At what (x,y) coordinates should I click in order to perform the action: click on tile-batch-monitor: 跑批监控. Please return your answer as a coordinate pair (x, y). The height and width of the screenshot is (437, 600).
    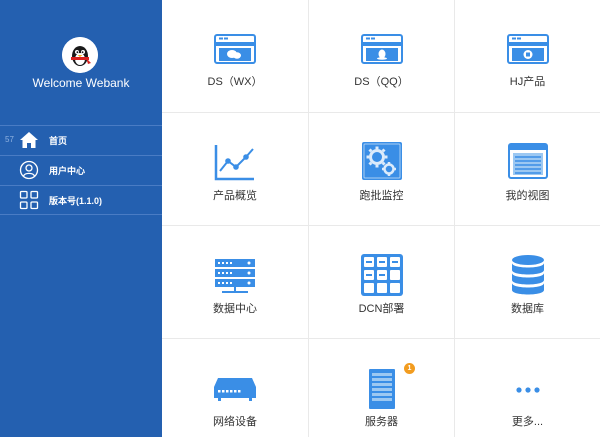
    Looking at the image, I should click on (382, 169).